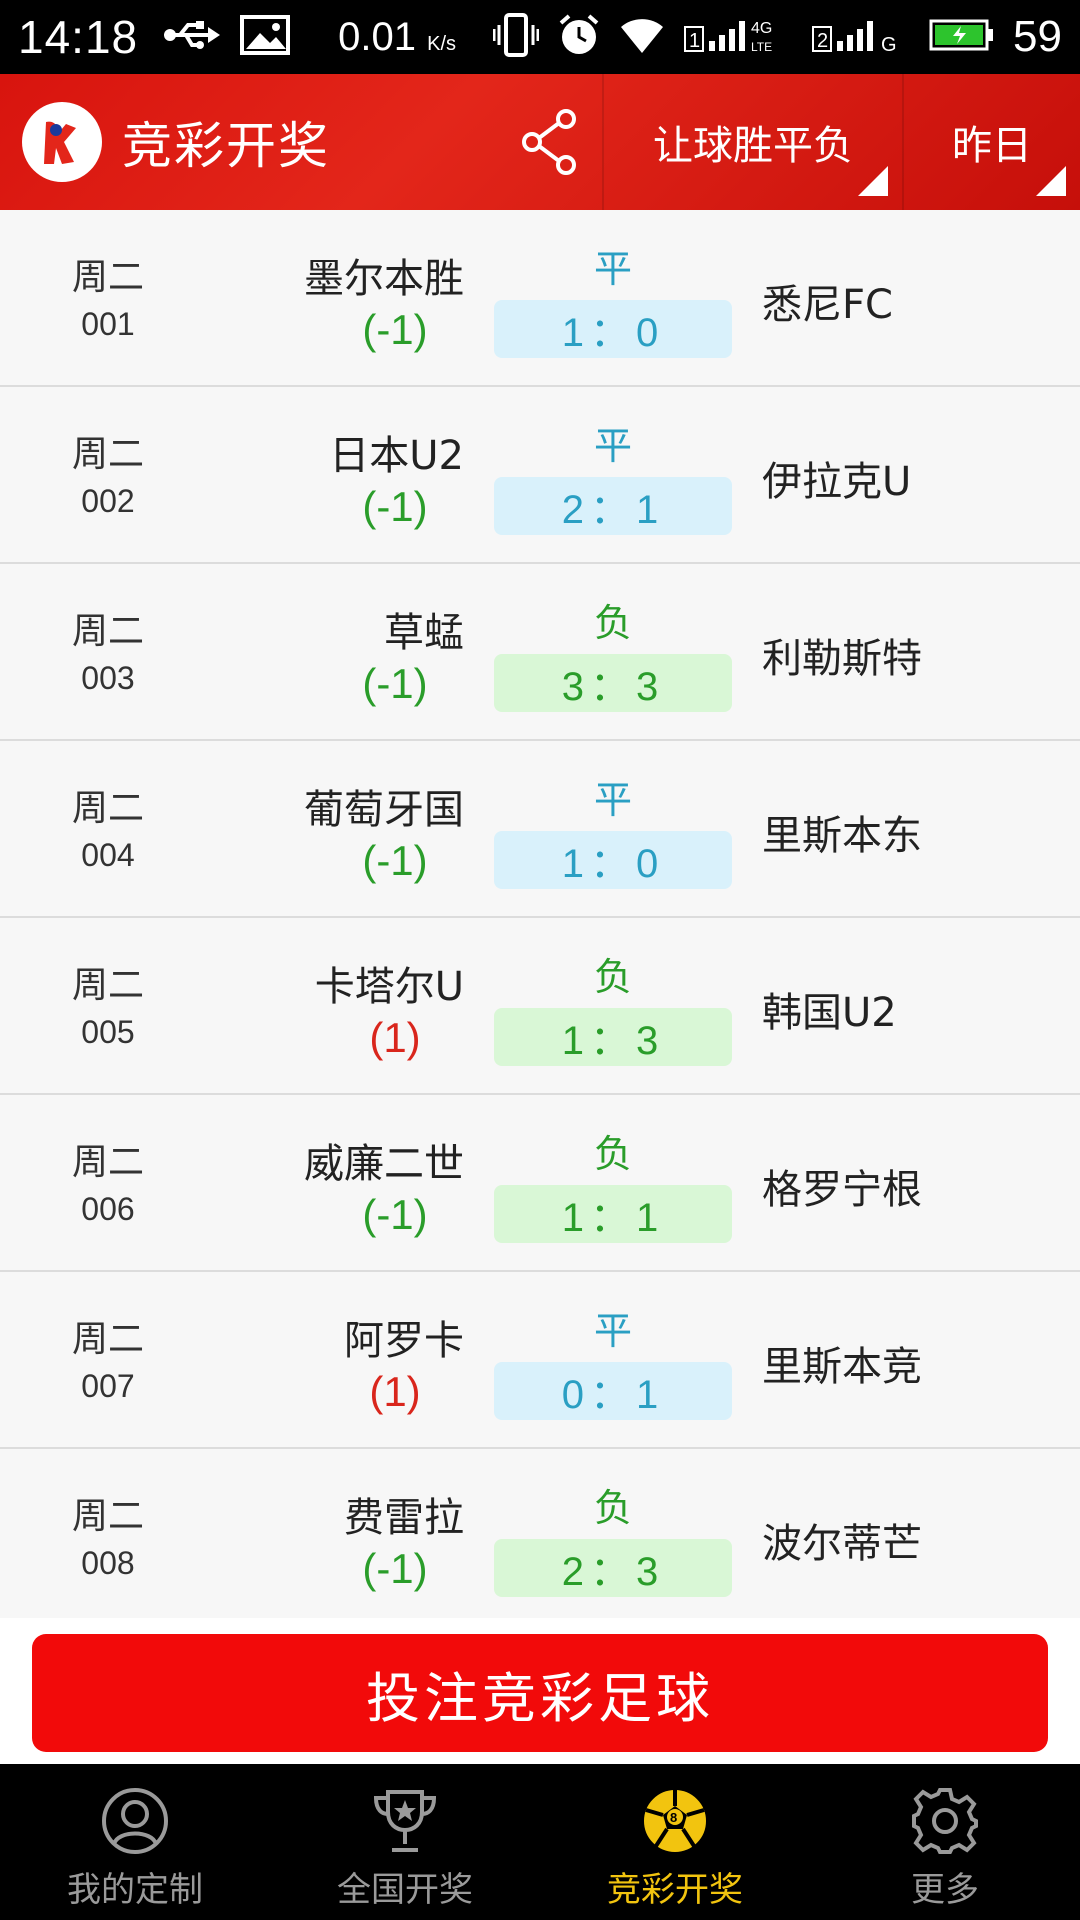 This screenshot has width=1080, height=1920. I want to click on app-header: 竞彩开奖 让球胜平负 昨日, so click(540, 142).